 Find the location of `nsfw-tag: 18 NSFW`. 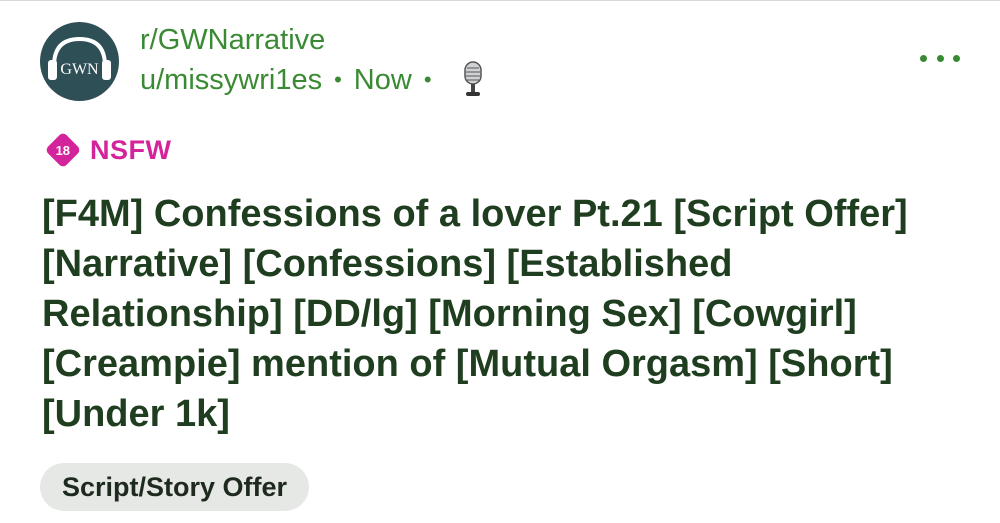

nsfw-tag: 18 NSFW is located at coordinates (108, 150).